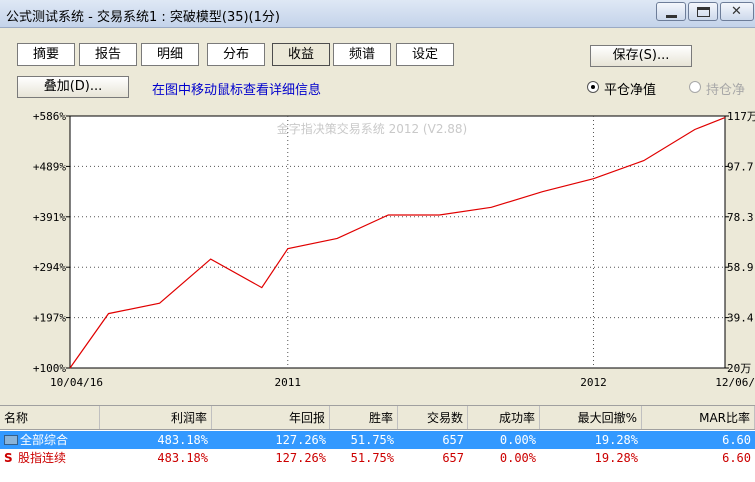 This screenshot has width=755, height=482. I want to click on minimize-icon, so click(671, 16).